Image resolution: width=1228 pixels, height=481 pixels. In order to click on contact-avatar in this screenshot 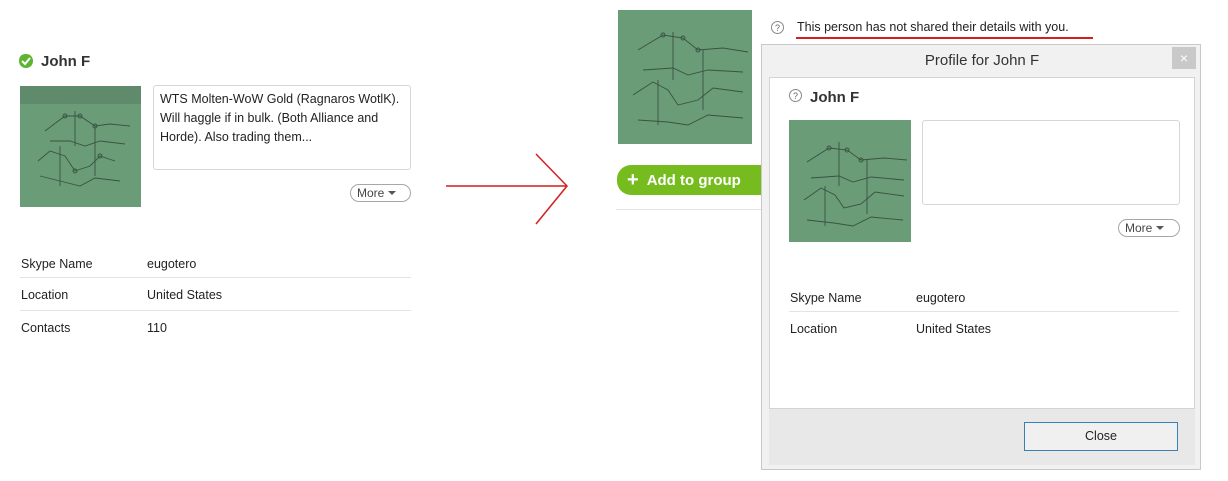, I will do `click(80, 146)`.